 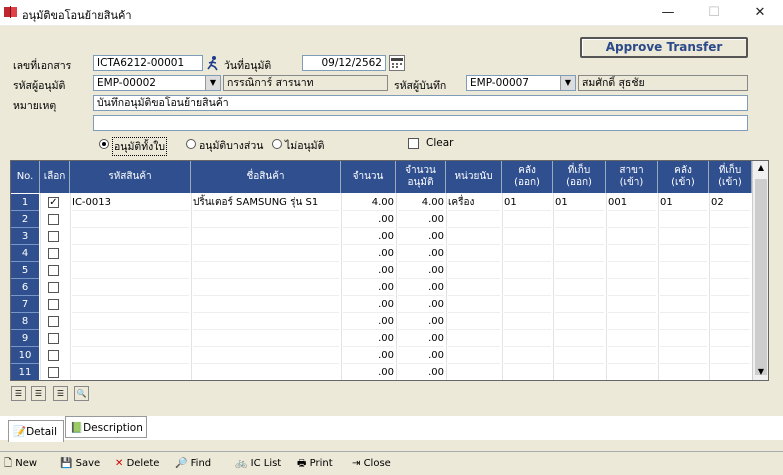 I want to click on recorder-code-dropdown: EMP-00007 ▼, so click(x=521, y=83).